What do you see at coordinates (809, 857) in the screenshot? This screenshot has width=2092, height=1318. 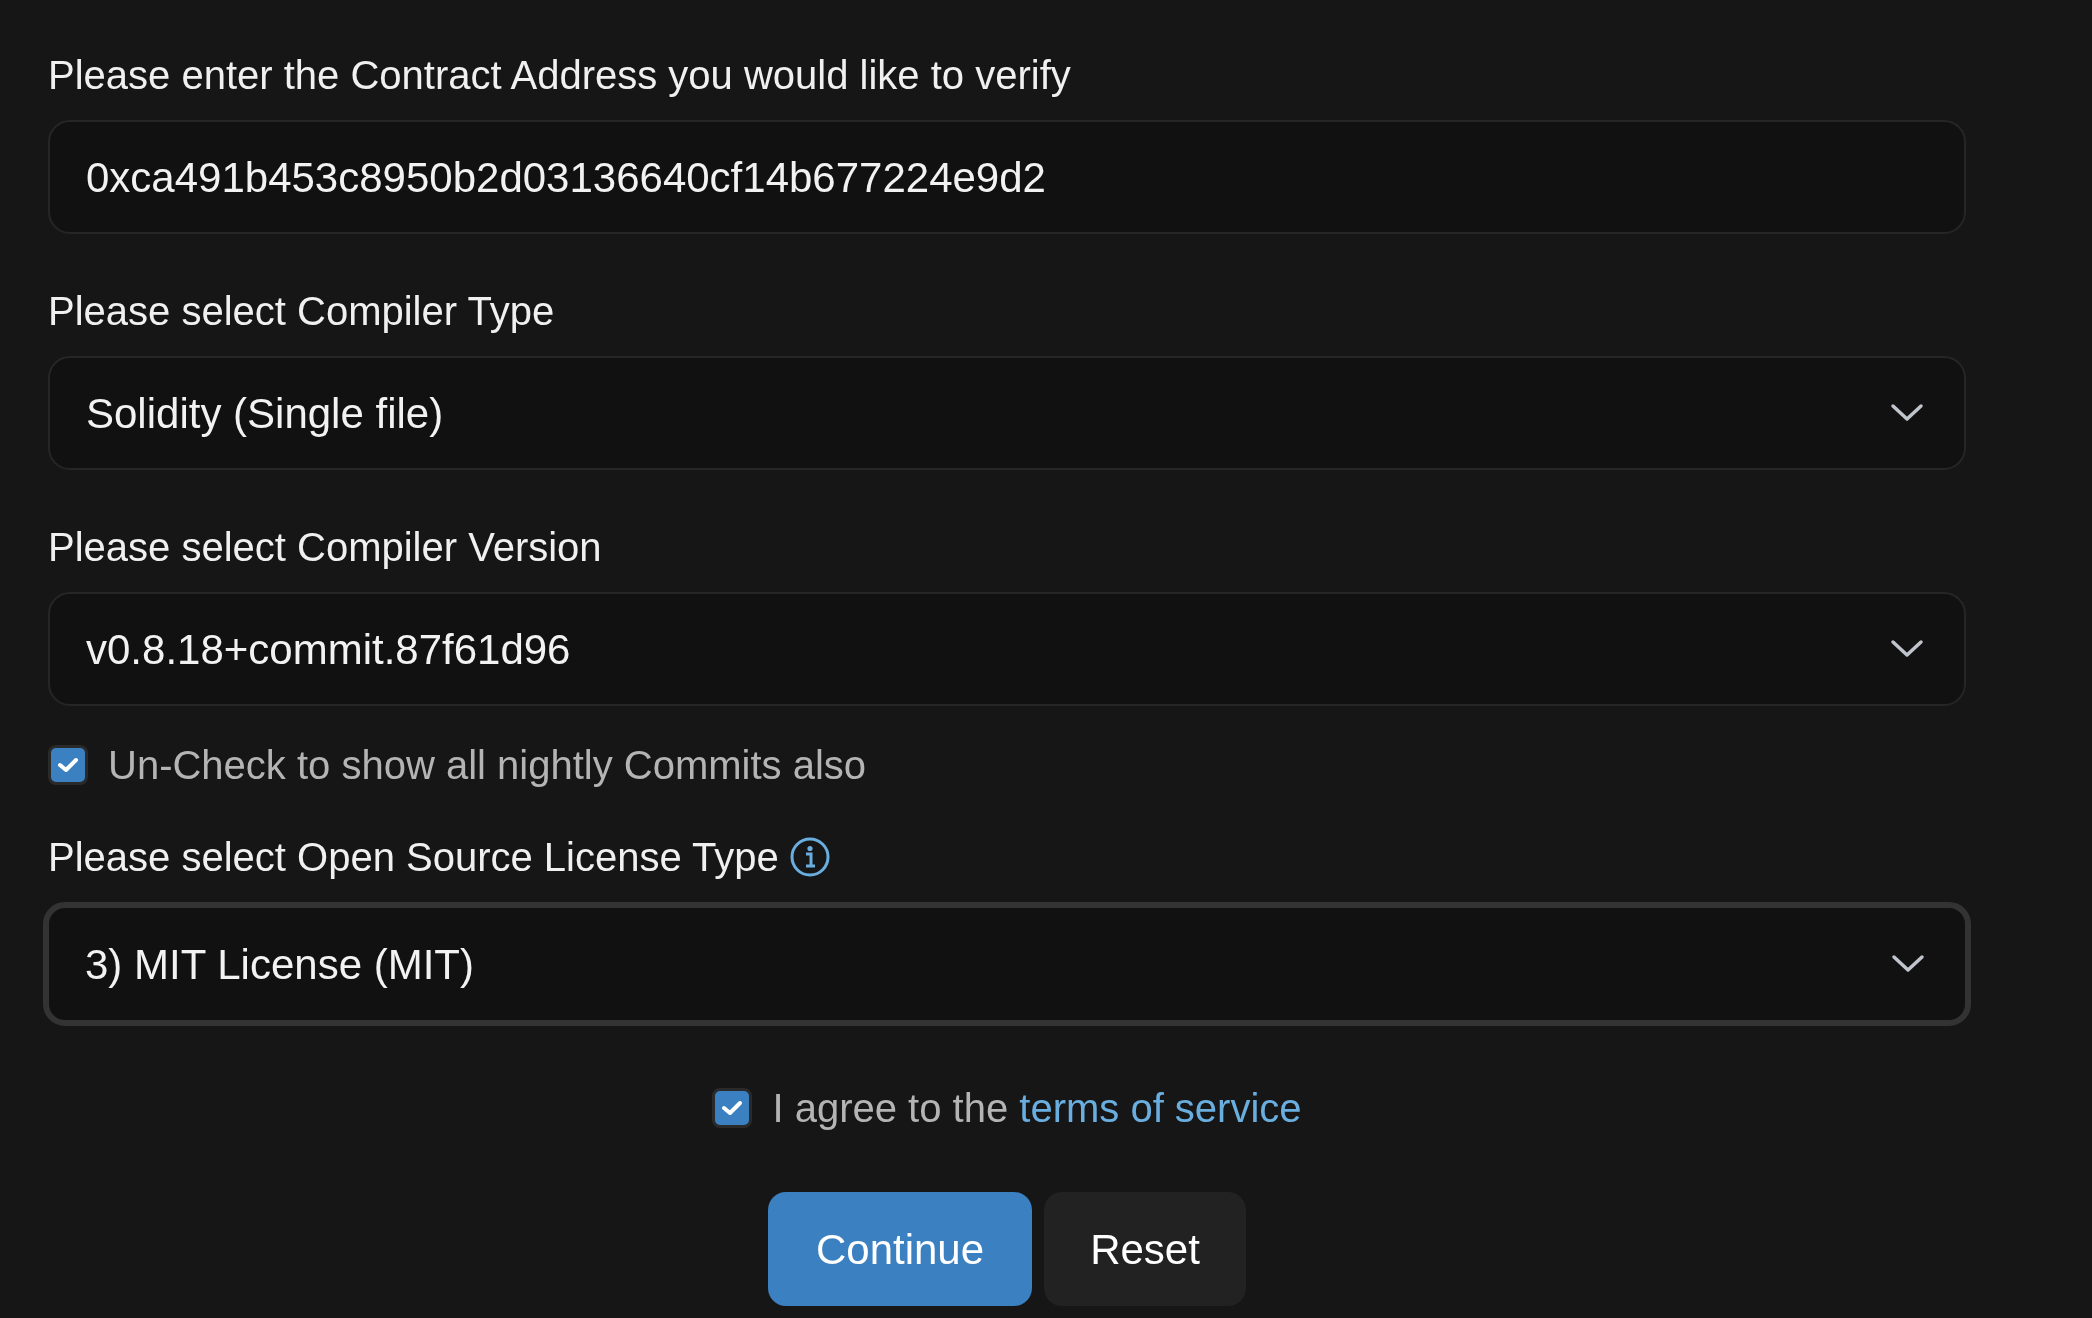 I see `info-icon` at bounding box center [809, 857].